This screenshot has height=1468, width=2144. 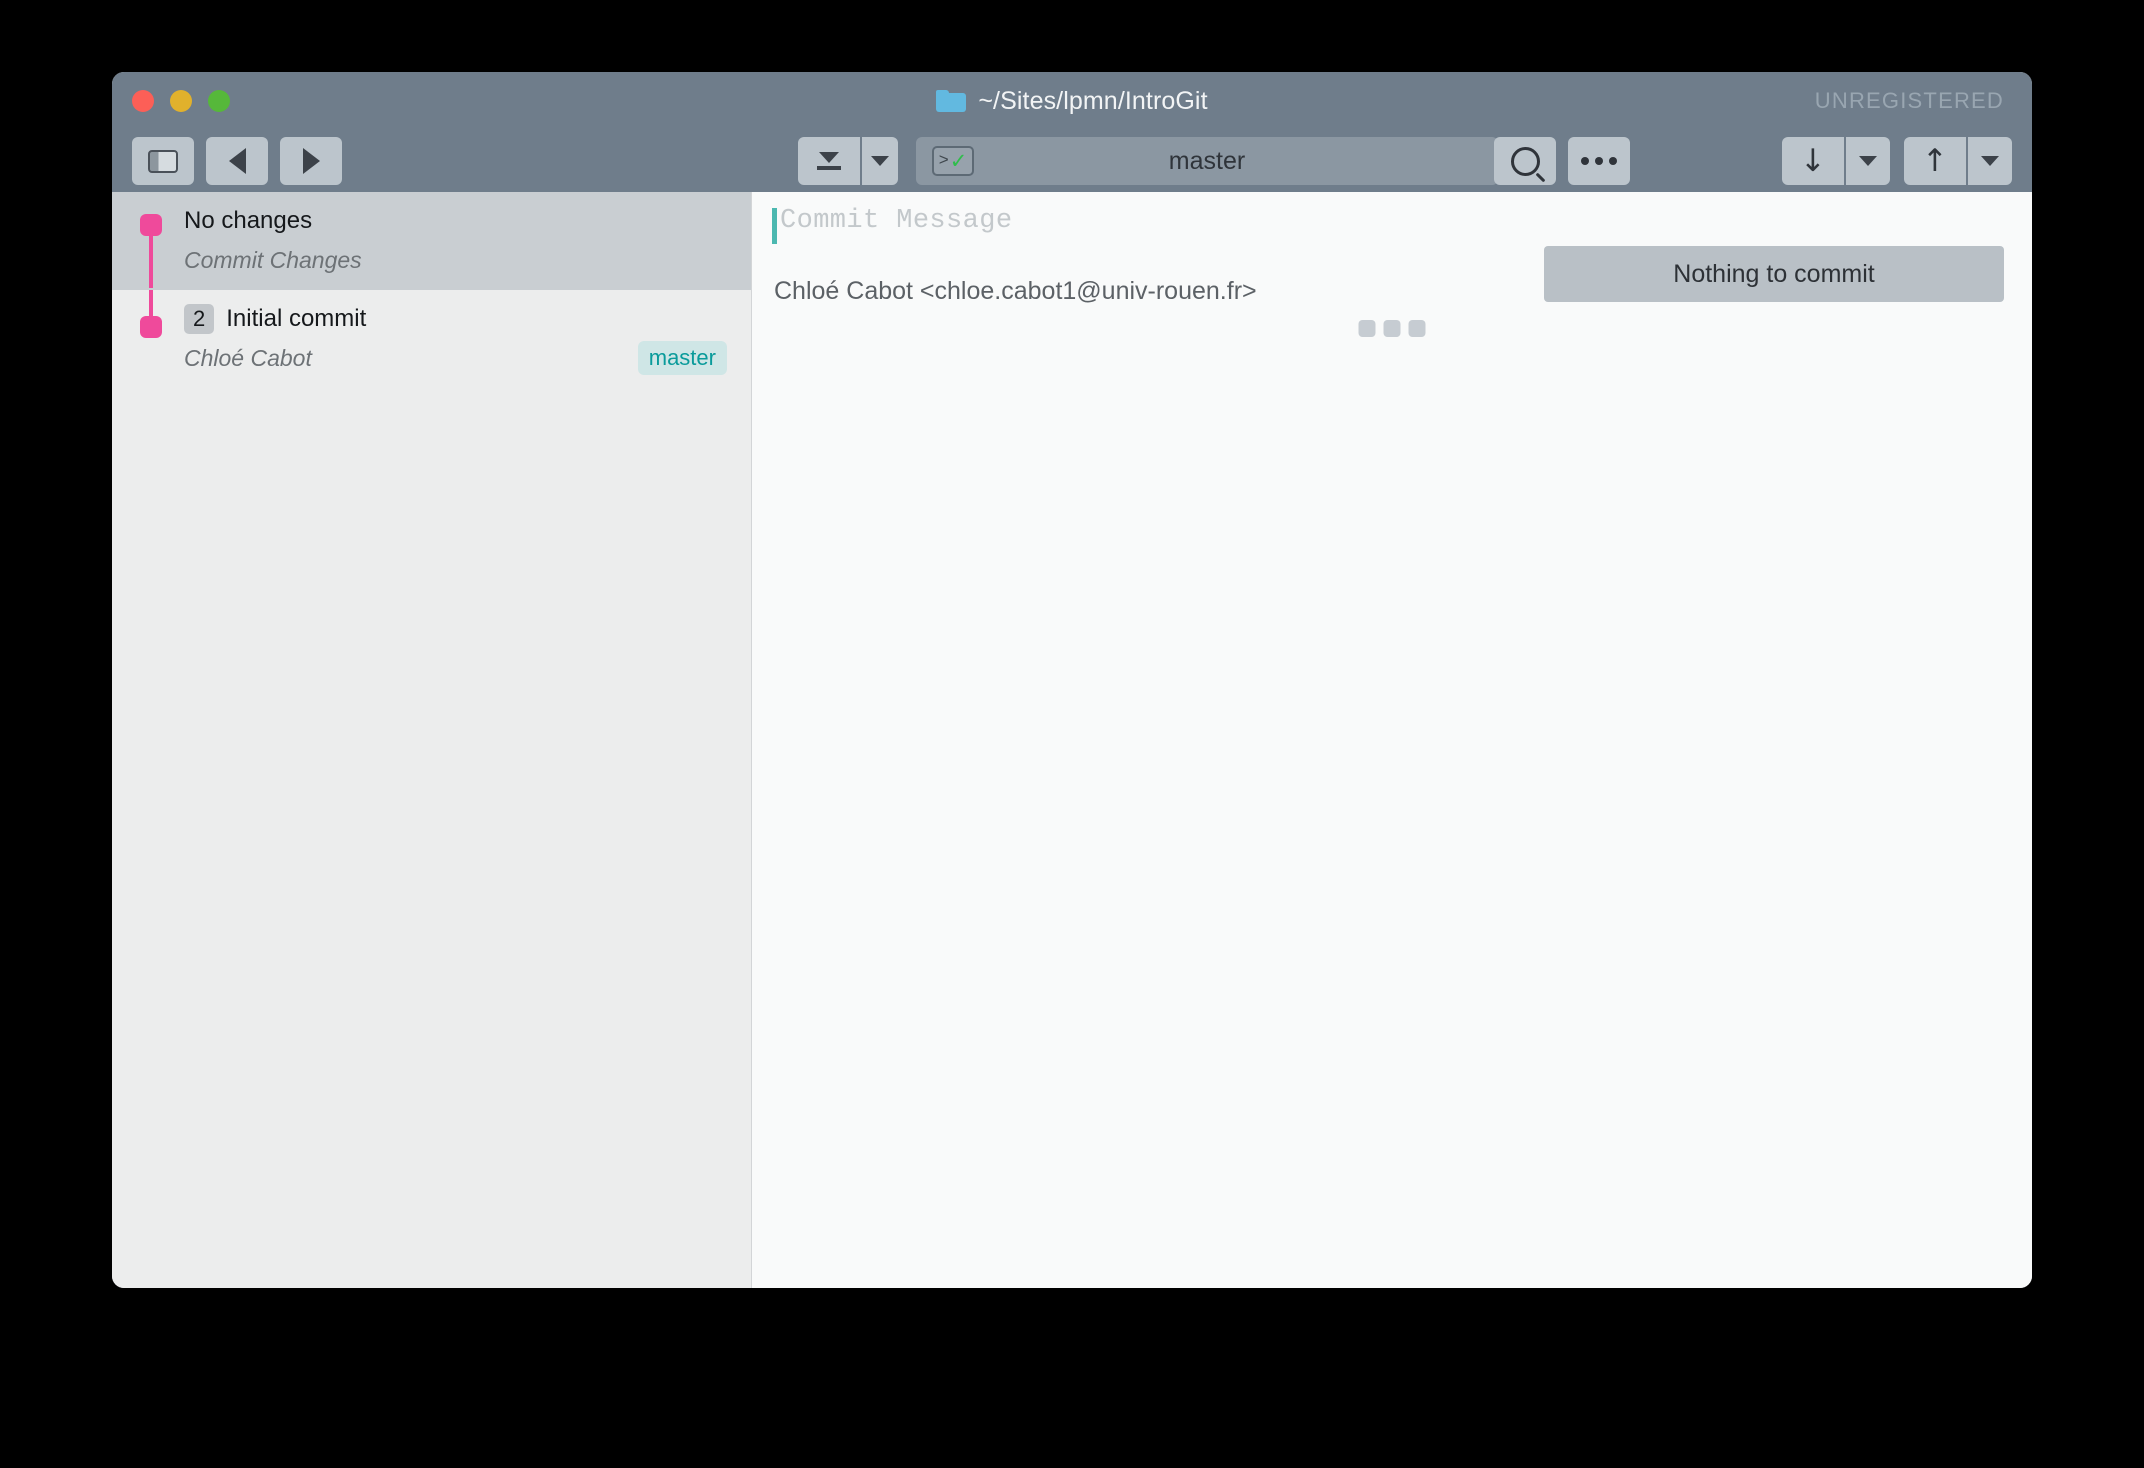 What do you see at coordinates (219, 101) in the screenshot?
I see `maximize-window-button` at bounding box center [219, 101].